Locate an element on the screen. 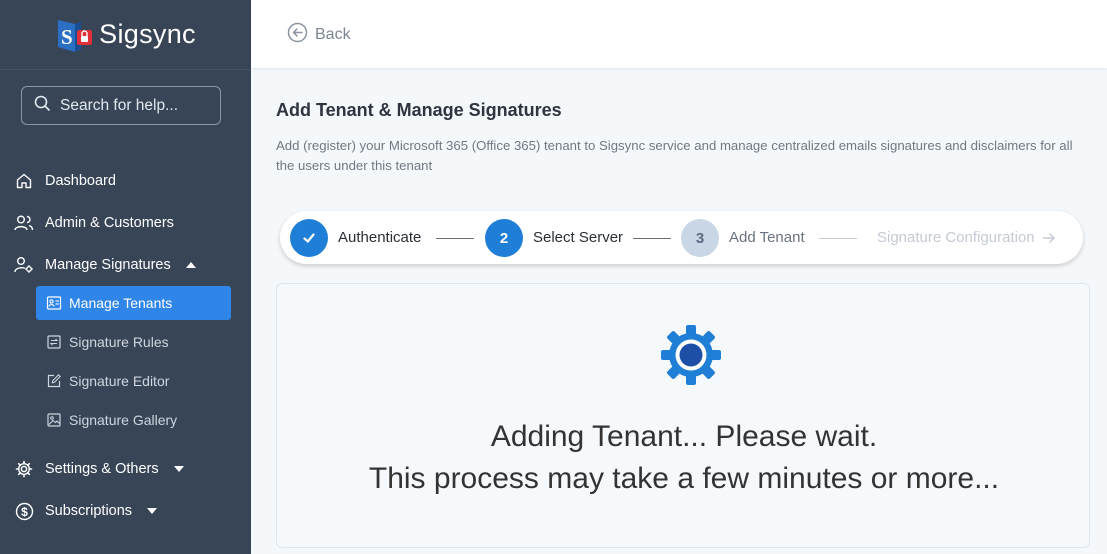  user-gear-icon is located at coordinates (24, 265).